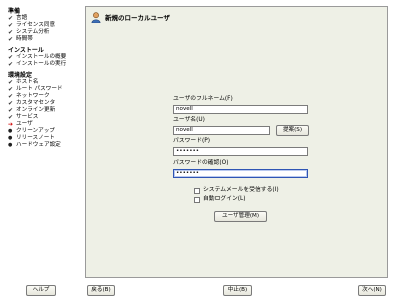 The image size is (400, 300). I want to click on confirm-password-input: •••••••, so click(240, 173).